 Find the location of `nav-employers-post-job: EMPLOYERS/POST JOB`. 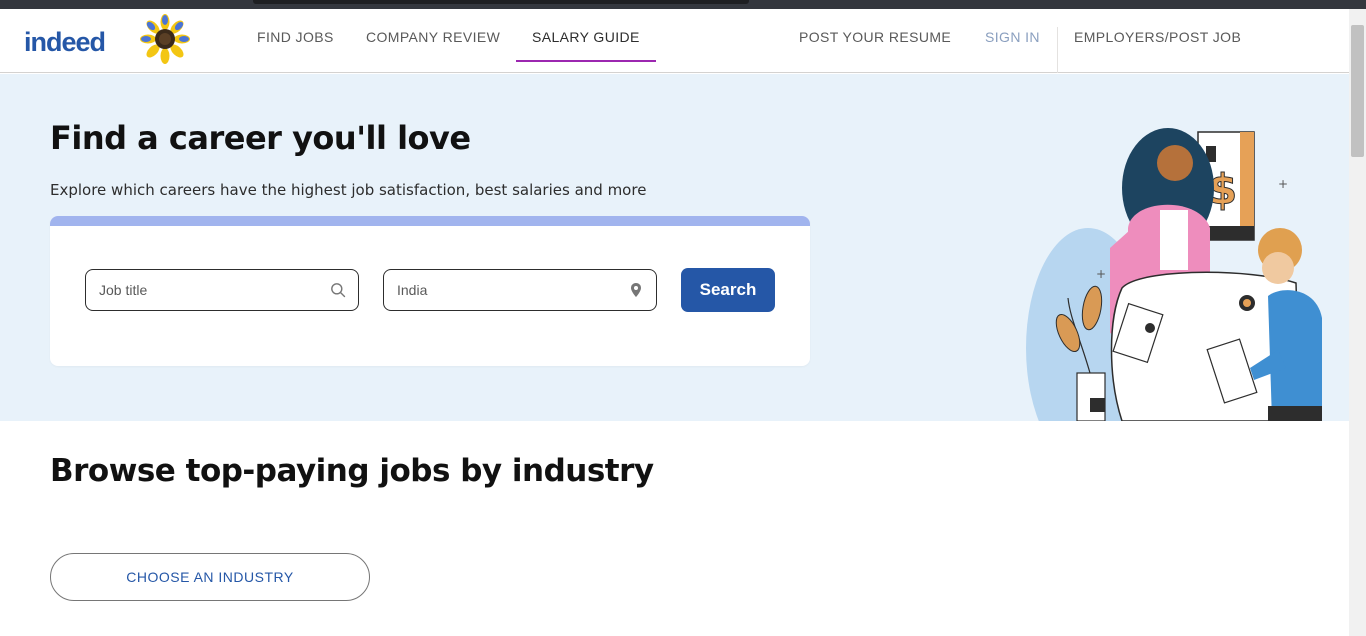

nav-employers-post-job: EMPLOYERS/POST JOB is located at coordinates (1157, 41).